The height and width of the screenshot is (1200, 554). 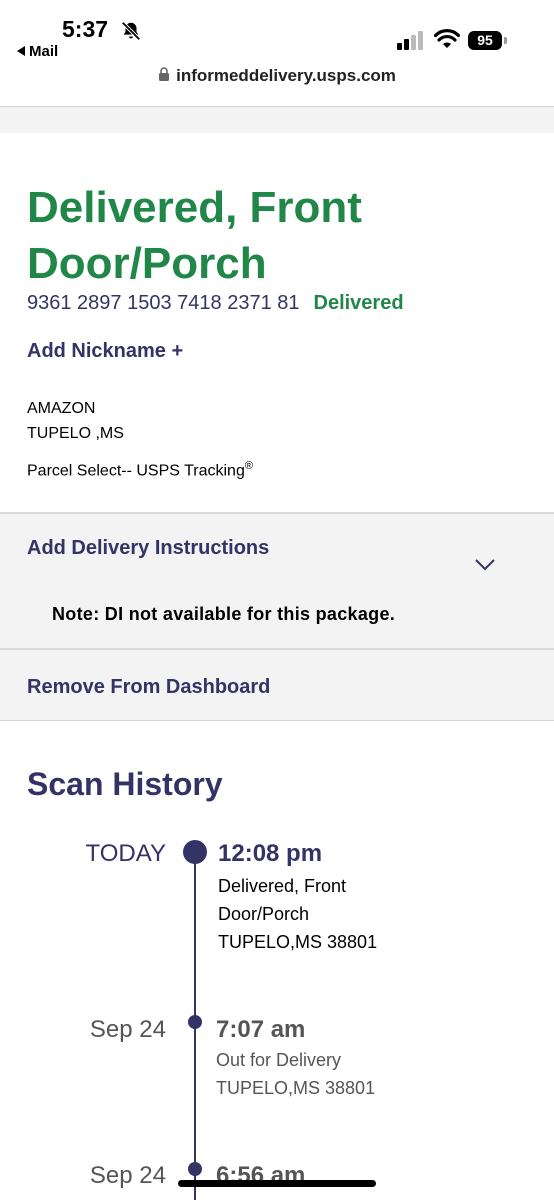 I want to click on lock-icon, so click(x=164, y=74).